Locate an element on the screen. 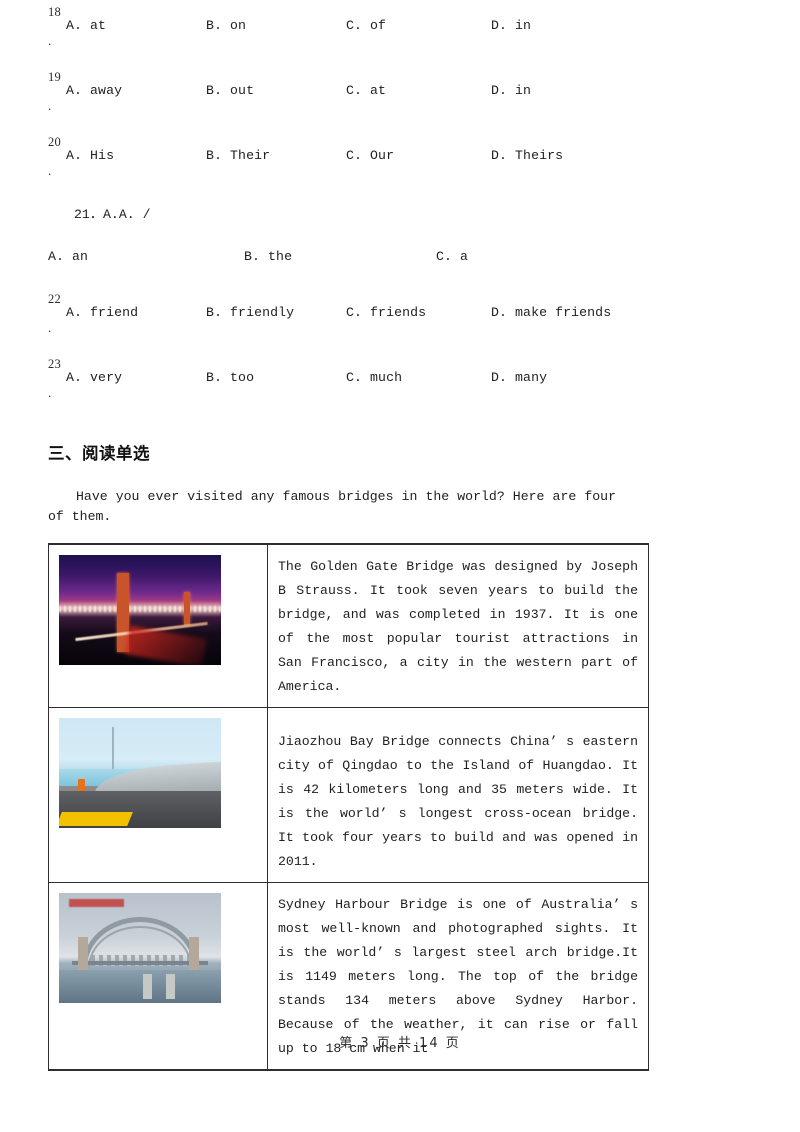 The width and height of the screenshot is (800, 1132). question-21-stem: 21．A.A. / is located at coordinates (333, 217).